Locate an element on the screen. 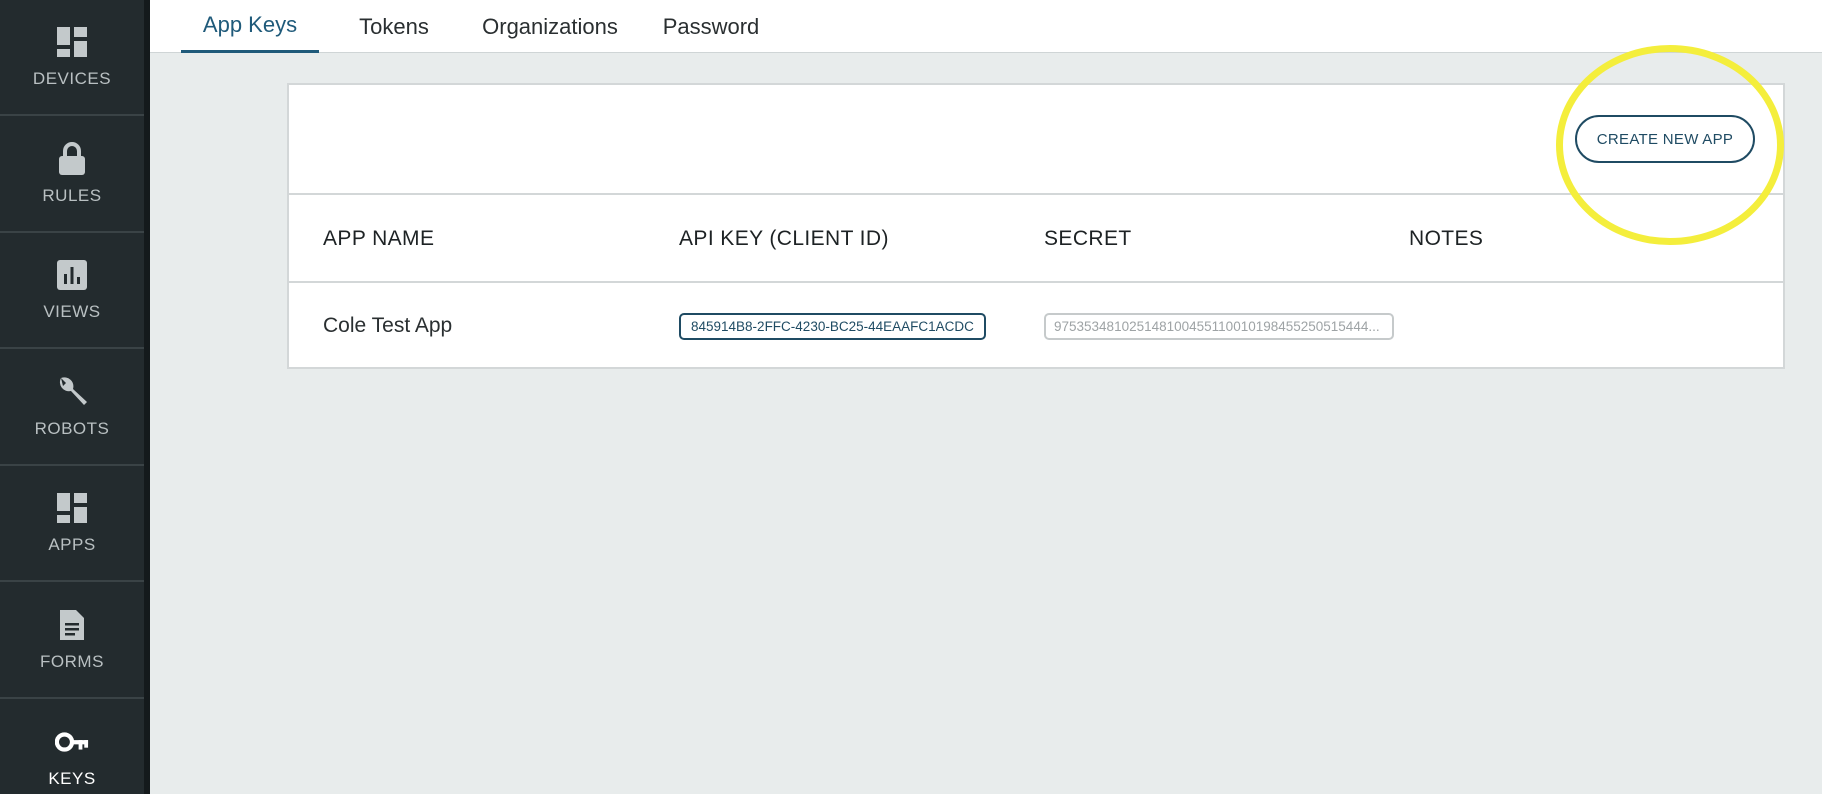 Image resolution: width=1822 pixels, height=794 pixels. sidebar-item-forms: FORMS is located at coordinates (72, 641).